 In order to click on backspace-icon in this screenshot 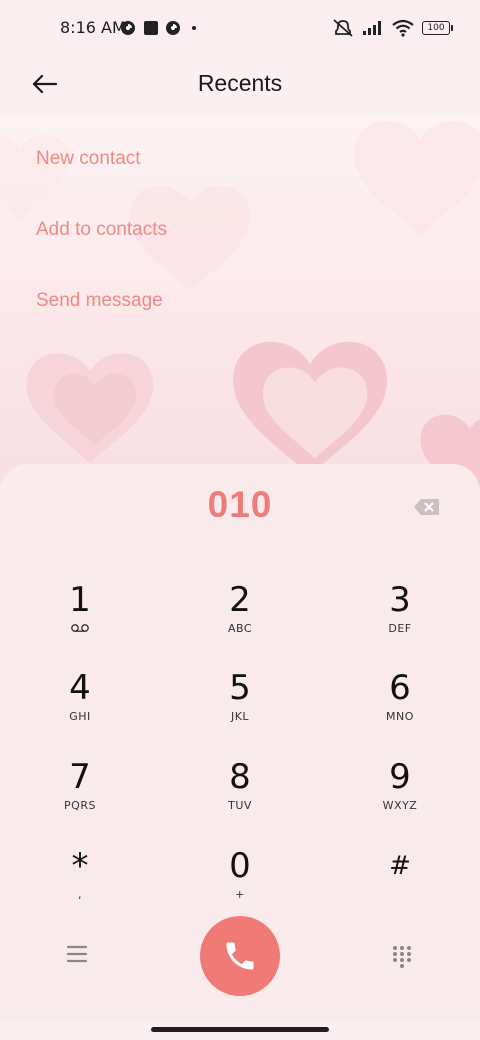, I will do `click(426, 507)`.